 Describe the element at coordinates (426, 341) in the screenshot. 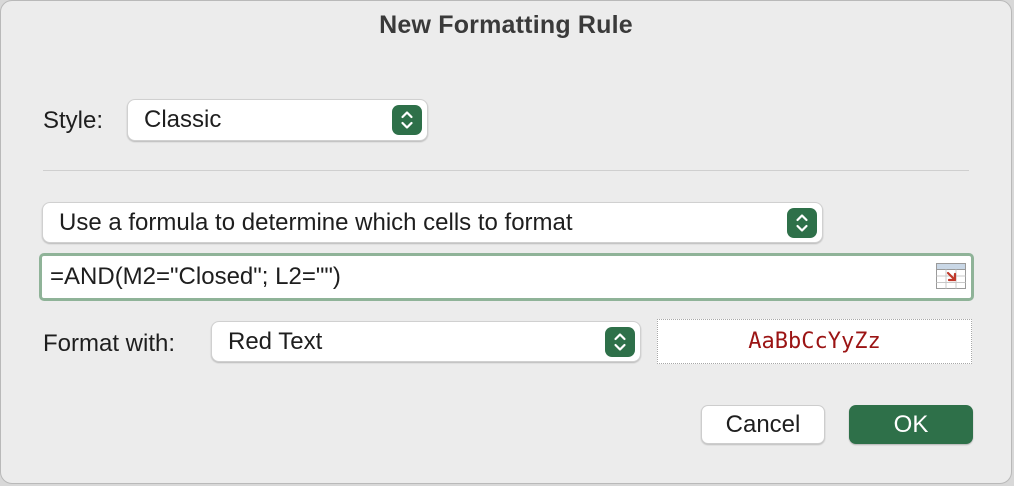

I see `format-with-popup: Red Text` at that location.